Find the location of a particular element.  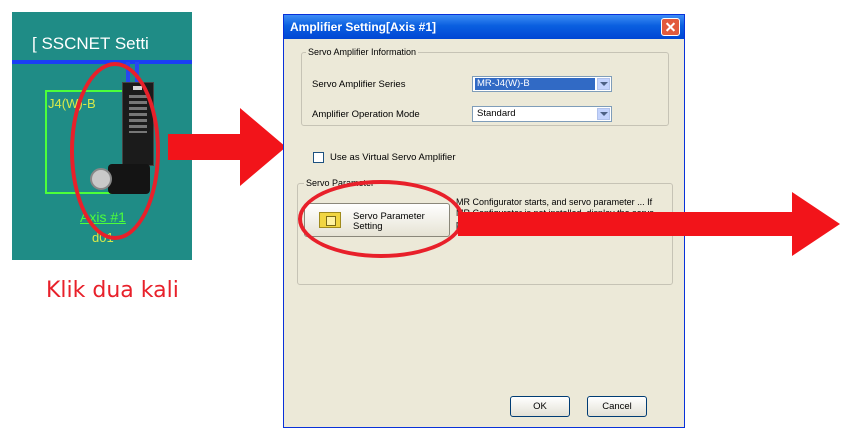

mode-value: Standard is located at coordinates (496, 113).